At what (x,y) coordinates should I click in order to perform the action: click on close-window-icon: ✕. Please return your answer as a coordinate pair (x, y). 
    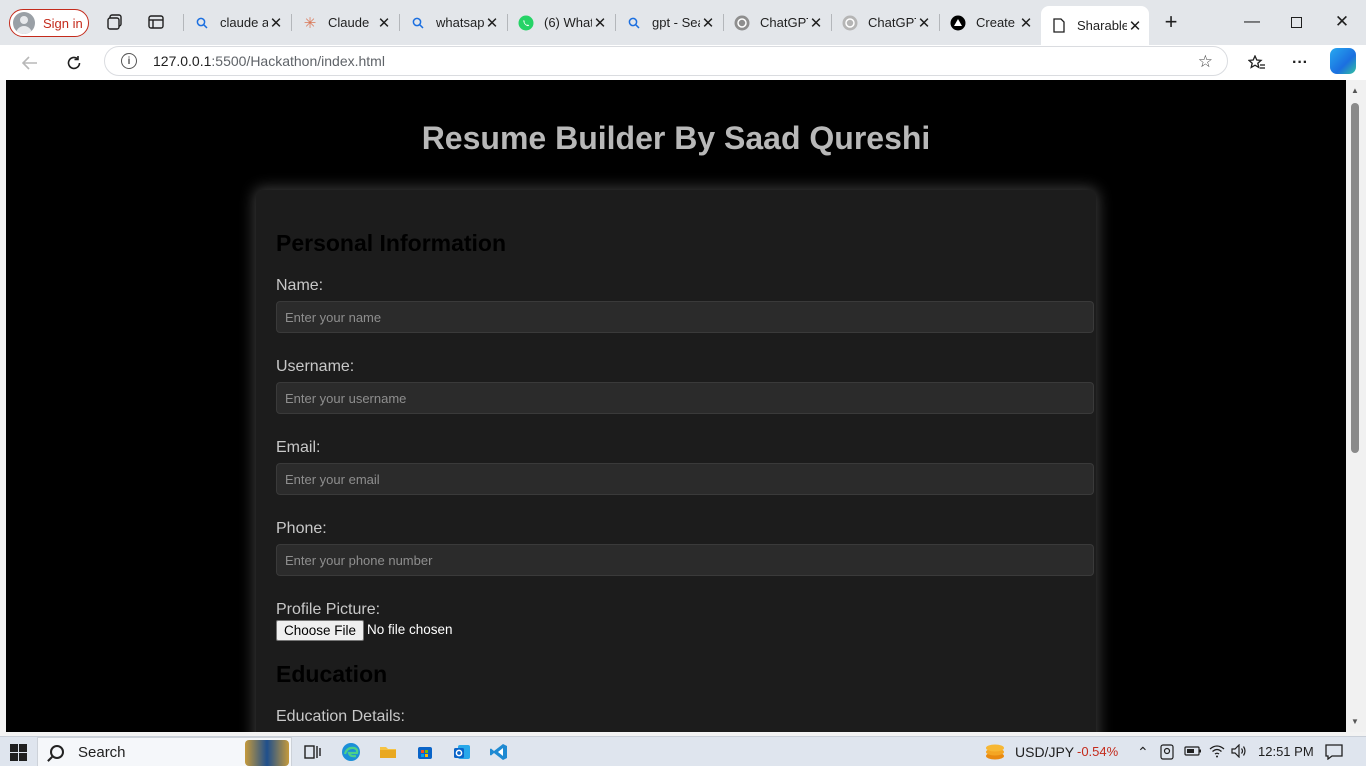
    Looking at the image, I should click on (1342, 22).